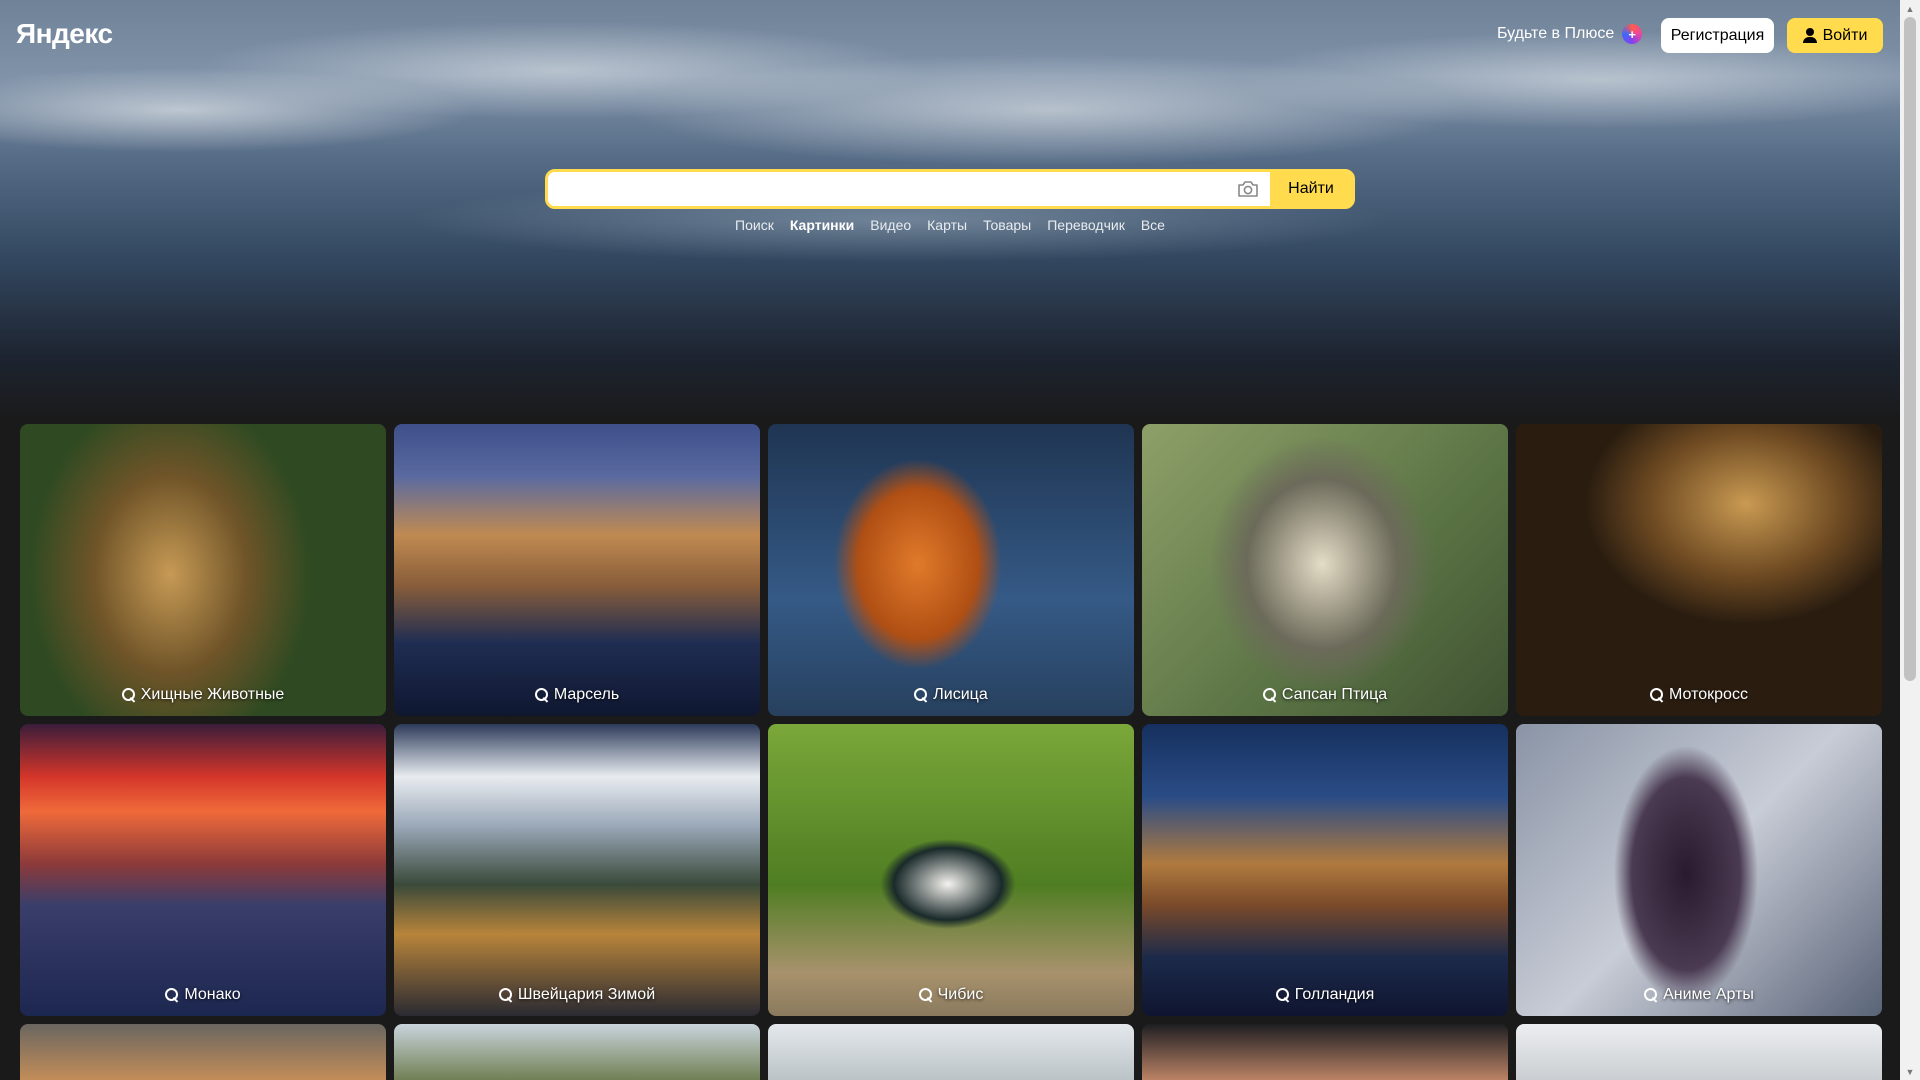 This screenshot has height=1080, width=1920. Describe the element at coordinates (1325, 870) in the screenshot. I see `image-tile: Голландия` at that location.